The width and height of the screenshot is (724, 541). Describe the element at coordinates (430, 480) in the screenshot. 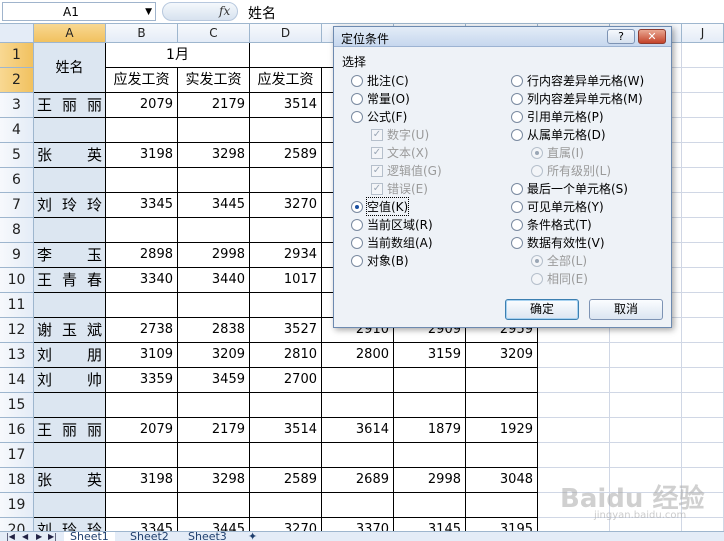

I see `value-cell: 2998` at that location.